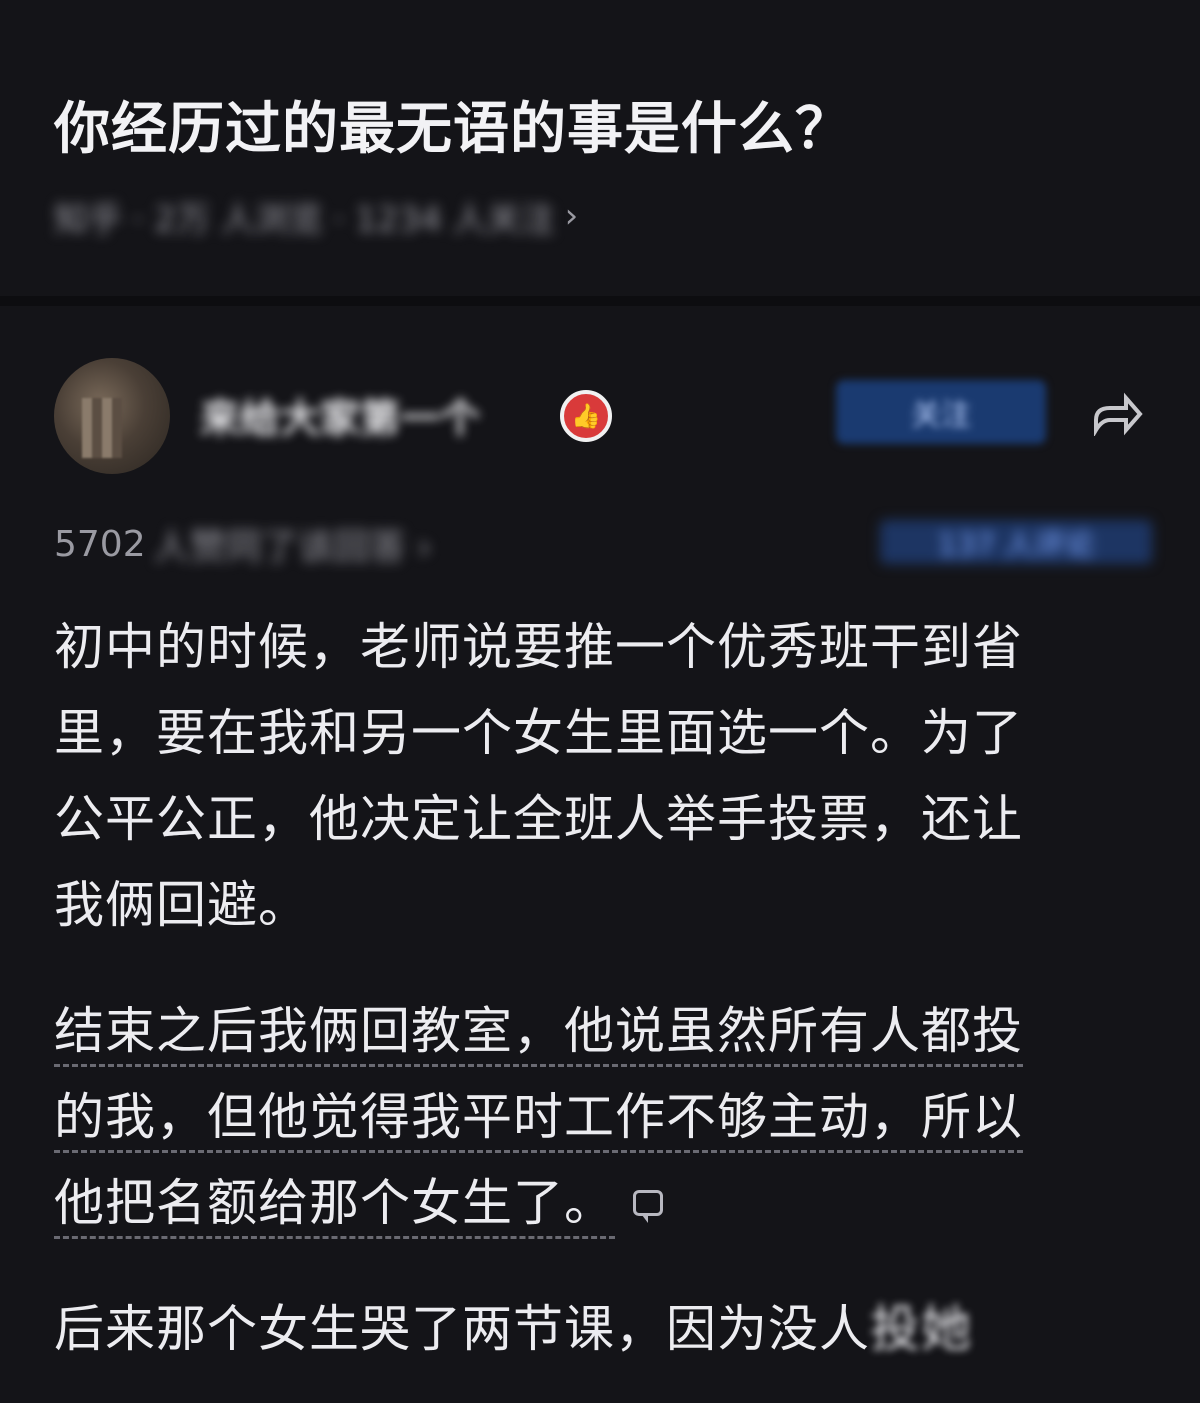 The width and height of the screenshot is (1200, 1403). Describe the element at coordinates (102, 428) in the screenshot. I see `avatar-mosaic` at that location.